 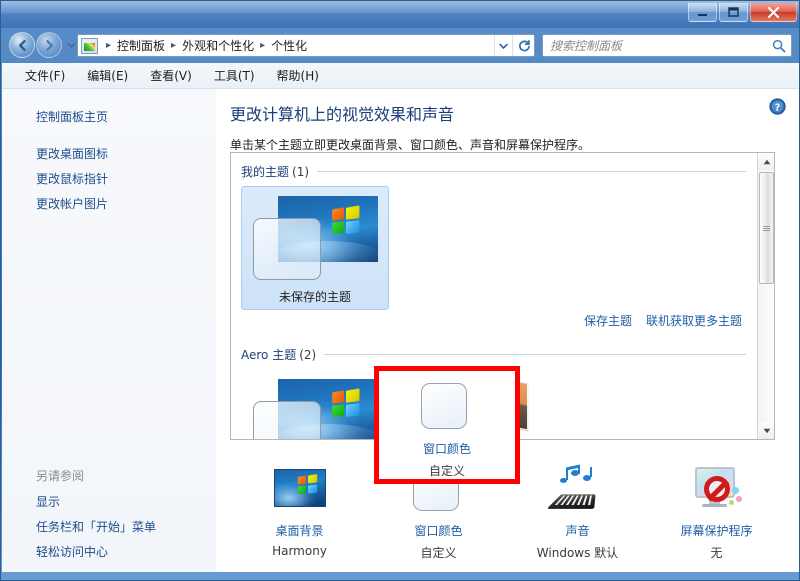 I want to click on setting-label: 桌面背景, so click(x=299, y=530).